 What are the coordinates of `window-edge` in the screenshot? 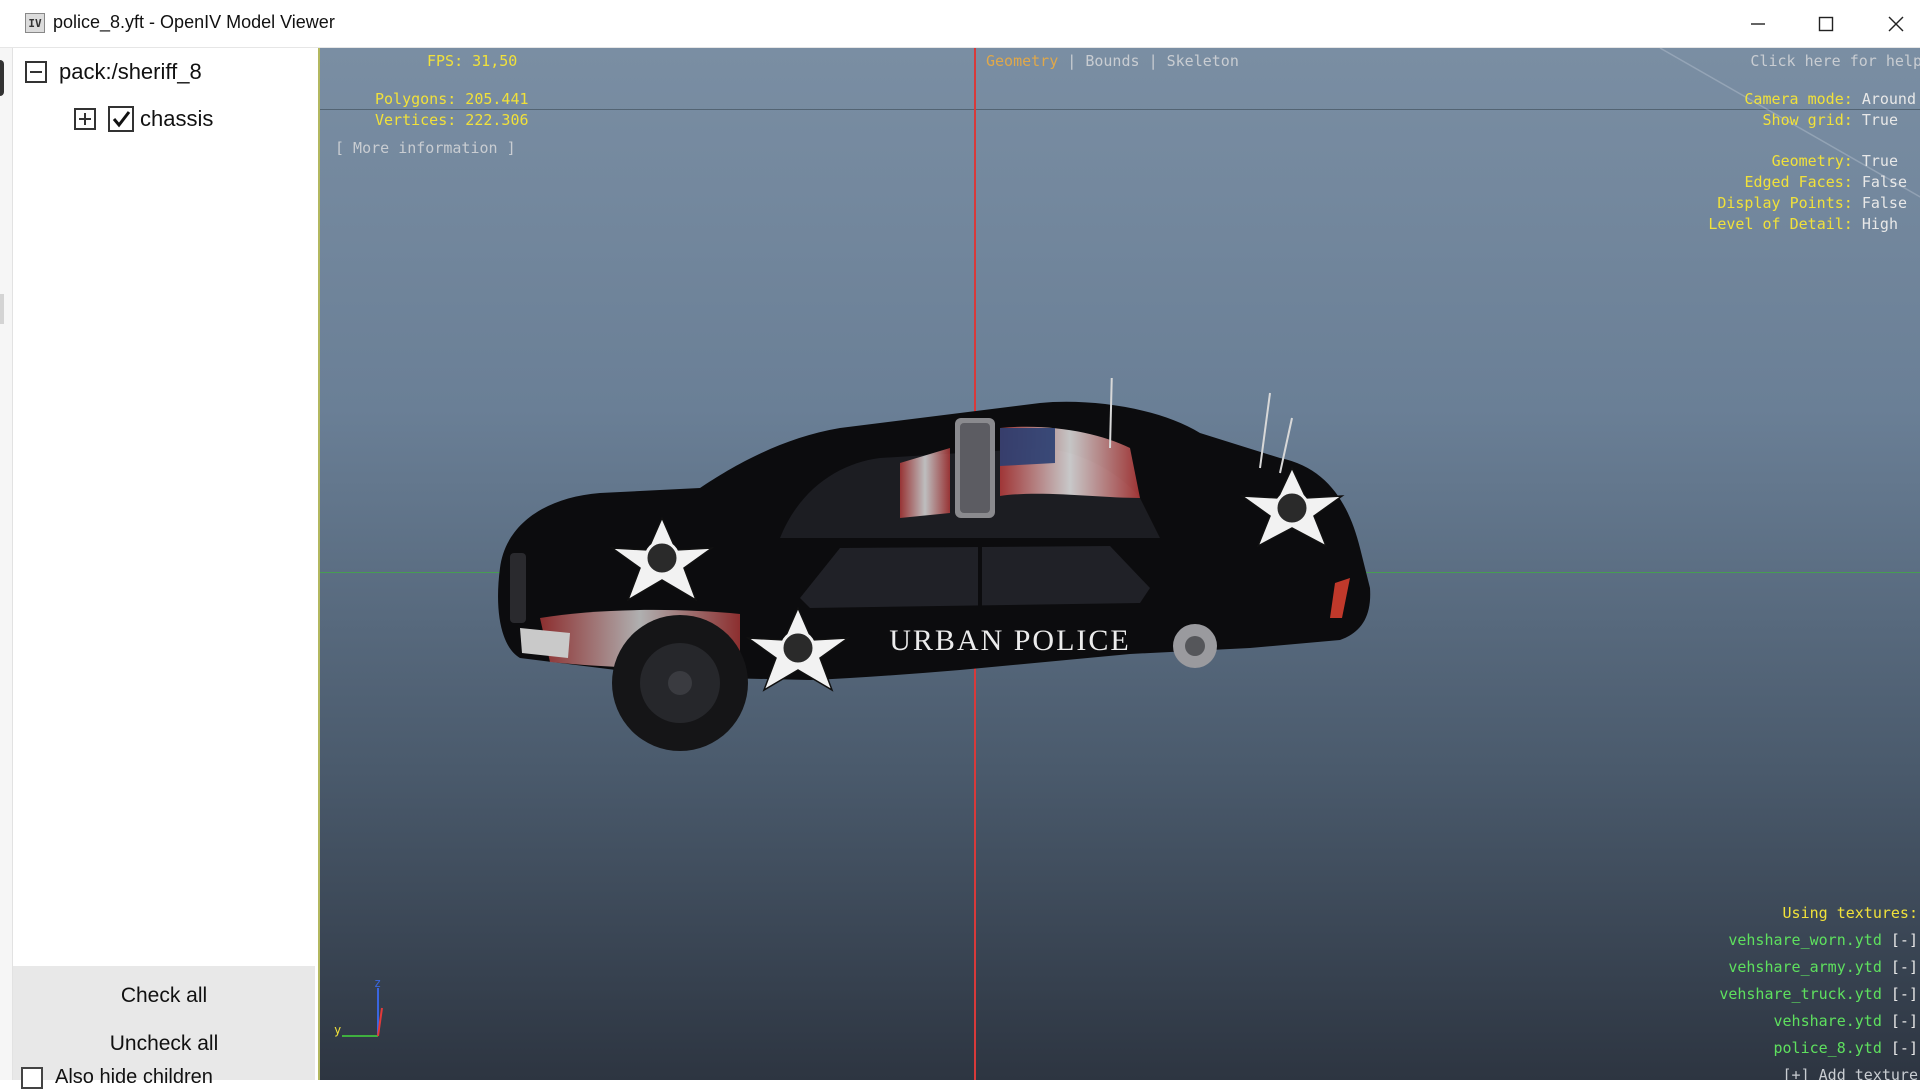 It's located at (6, 564).